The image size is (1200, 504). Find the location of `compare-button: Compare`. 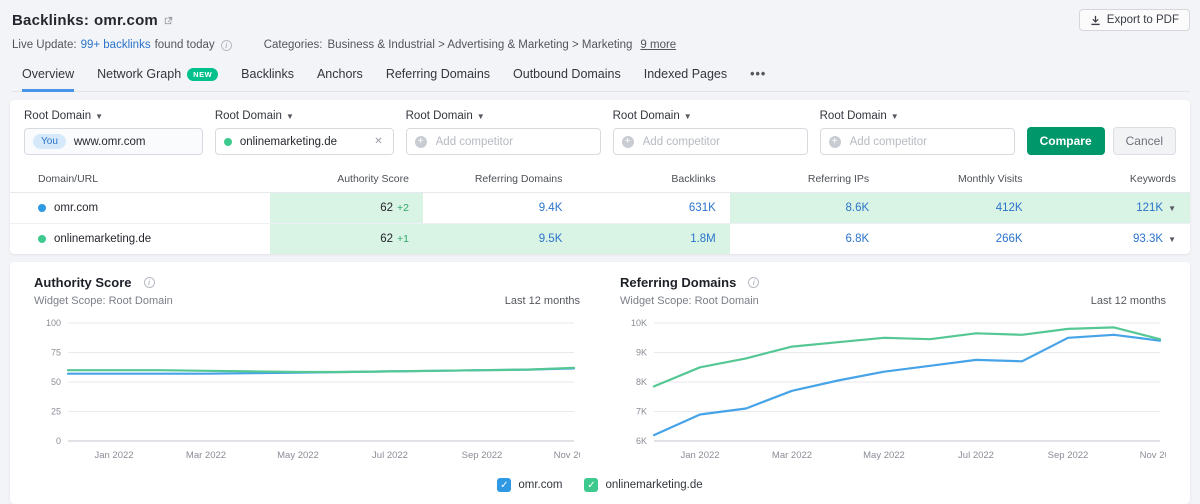

compare-button: Compare is located at coordinates (1065, 141).